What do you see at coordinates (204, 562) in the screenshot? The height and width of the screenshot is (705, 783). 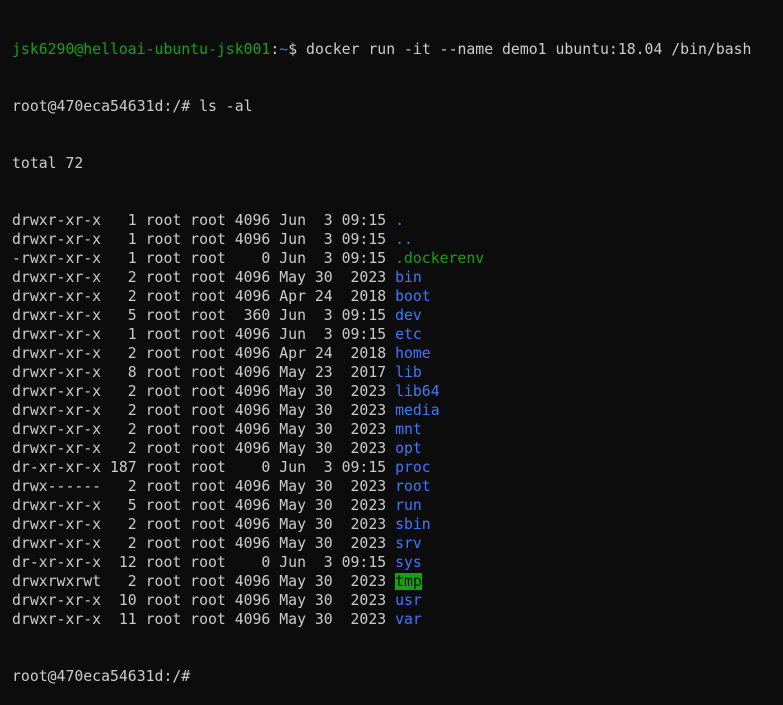 I see `entry-meta: dr-xr-xr-x 12 root root 0 Jun 3 09:15` at bounding box center [204, 562].